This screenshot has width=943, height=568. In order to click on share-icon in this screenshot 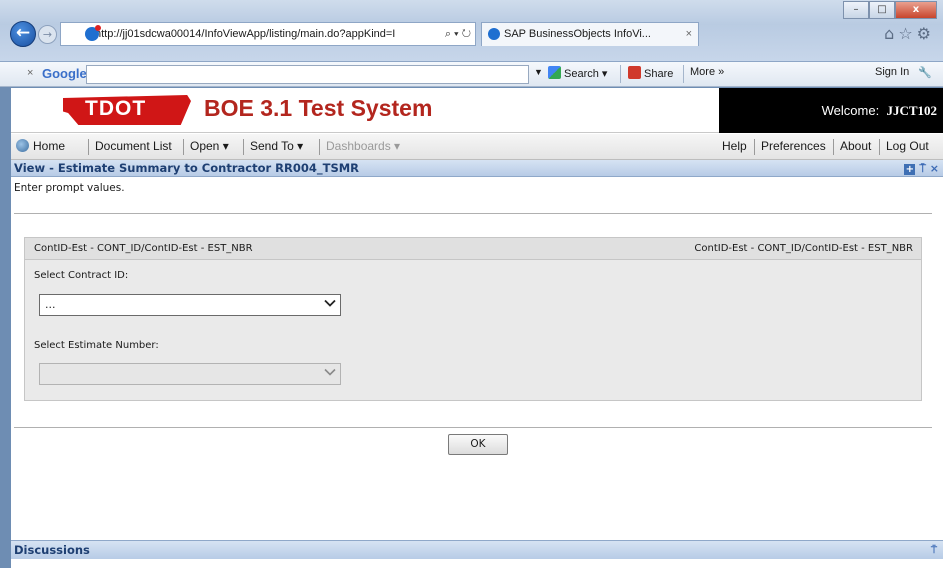, I will do `click(634, 72)`.